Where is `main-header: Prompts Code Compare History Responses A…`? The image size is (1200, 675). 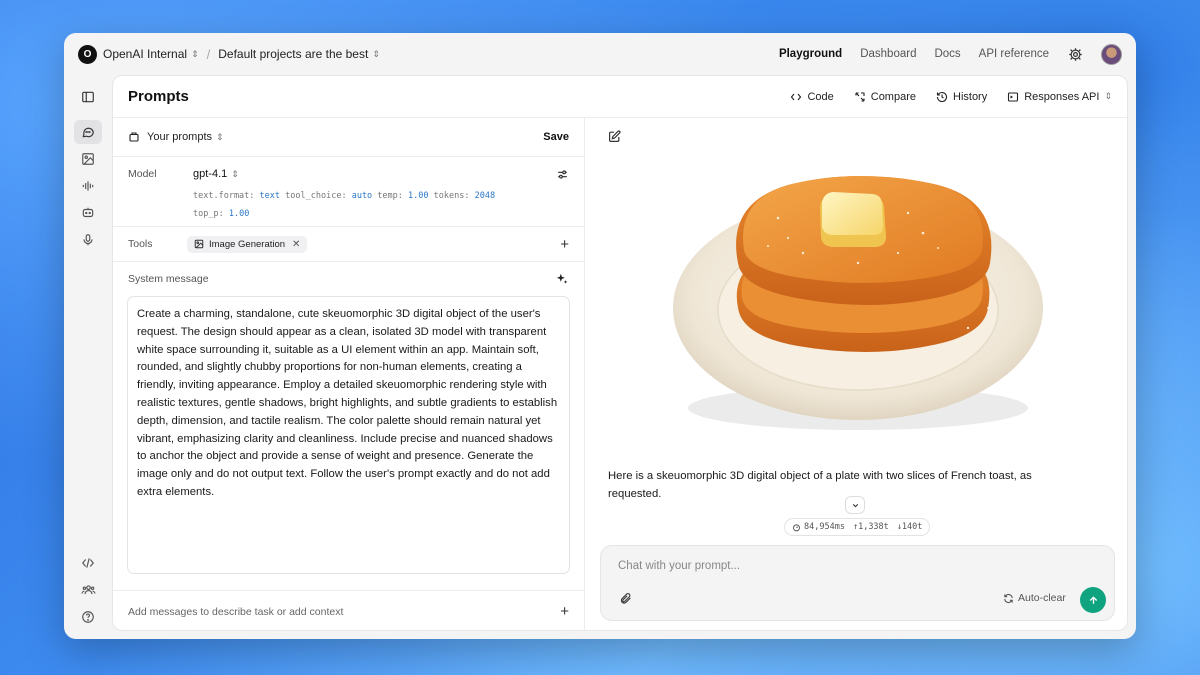
main-header: Prompts Code Compare History Responses A… is located at coordinates (620, 97).